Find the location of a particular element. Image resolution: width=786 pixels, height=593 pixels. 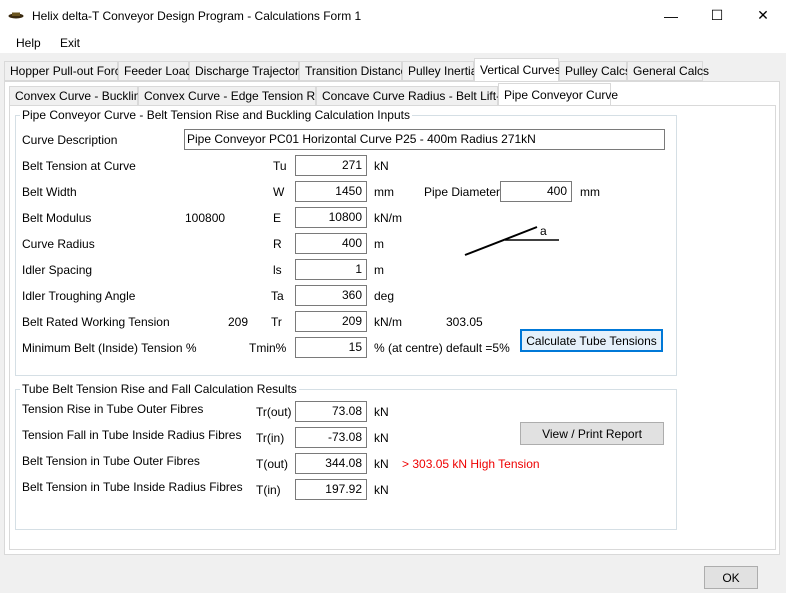

belt-tension-outer-symbol: T(out) is located at coordinates (272, 464).